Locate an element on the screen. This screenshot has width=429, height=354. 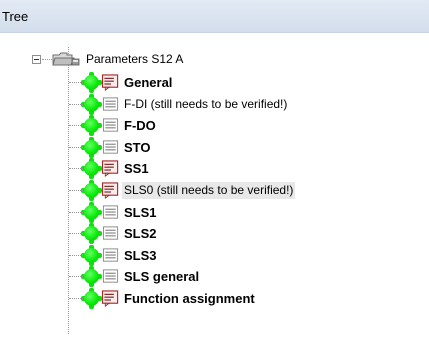
tree-item-label: SLS0 (still needs to be verified!) is located at coordinates (209, 190).